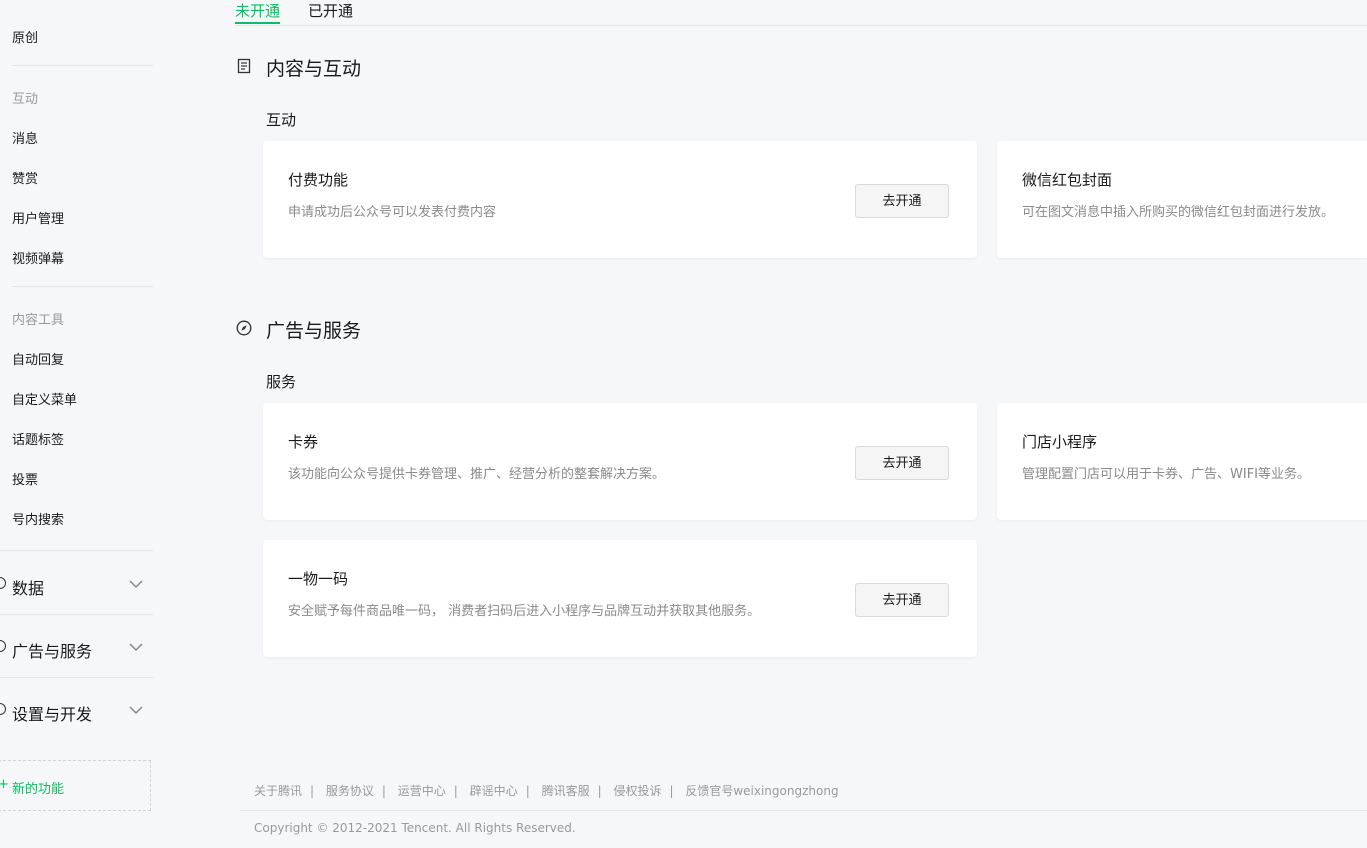 The width and height of the screenshot is (1367, 848). What do you see at coordinates (392, 212) in the screenshot?
I see `card-description: 申请成功后公众号可以发表付费内容` at bounding box center [392, 212].